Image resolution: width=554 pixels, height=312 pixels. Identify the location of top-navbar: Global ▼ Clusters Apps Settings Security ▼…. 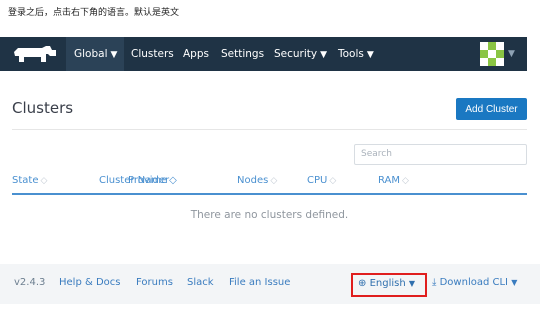
(263, 54).